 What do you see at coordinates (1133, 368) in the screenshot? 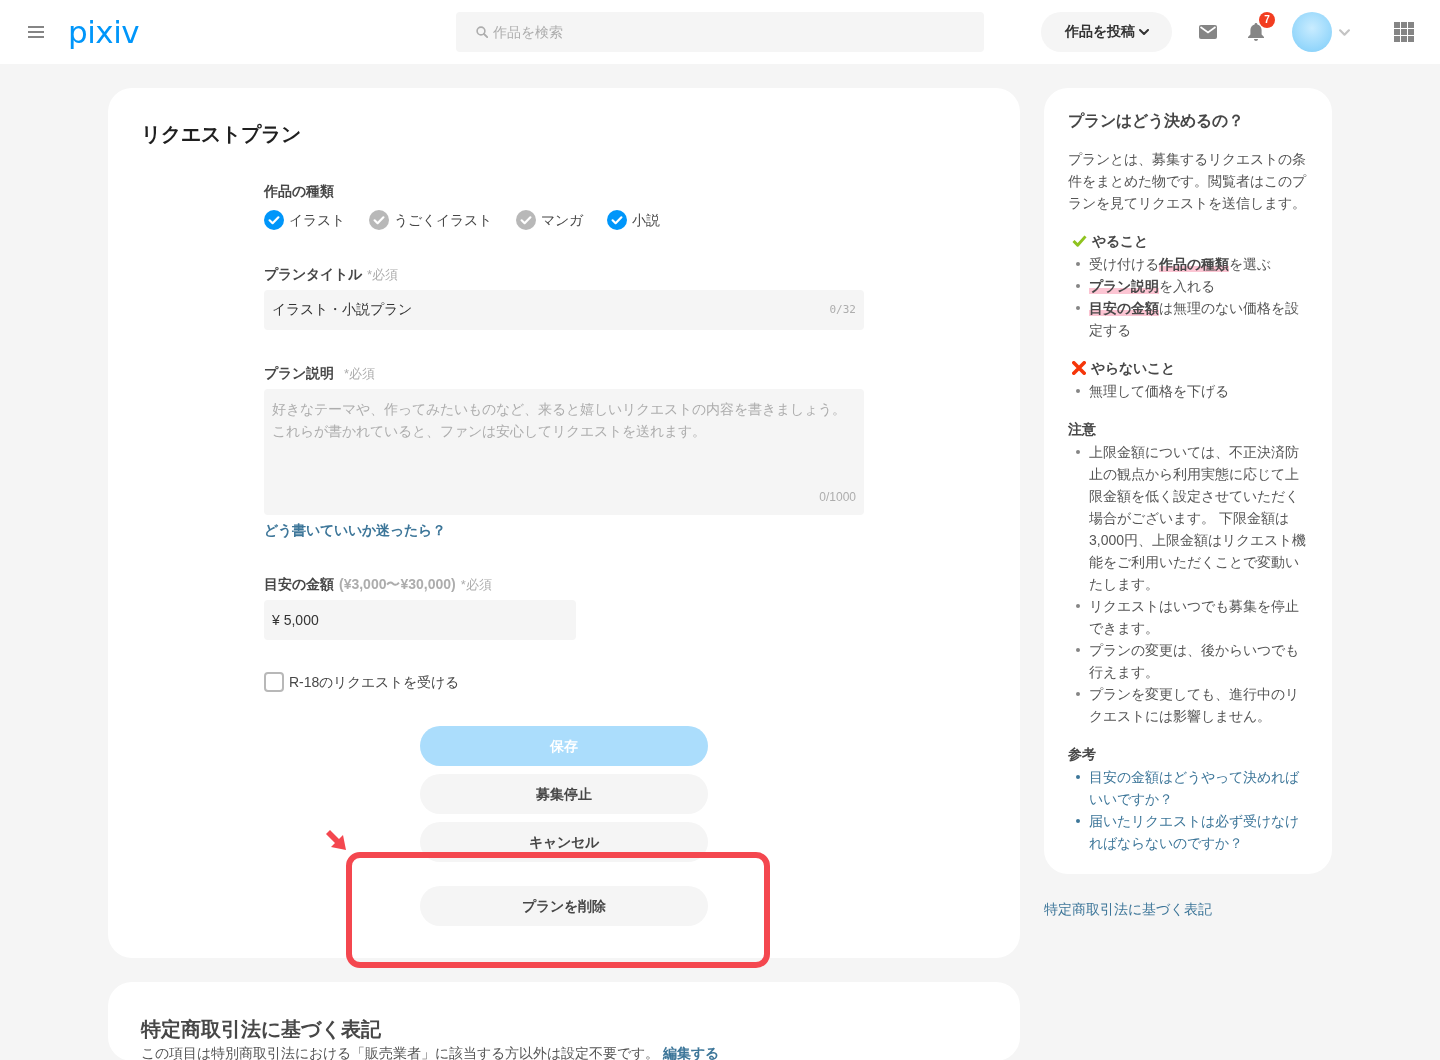
I see `section-heading: やらないこと` at bounding box center [1133, 368].